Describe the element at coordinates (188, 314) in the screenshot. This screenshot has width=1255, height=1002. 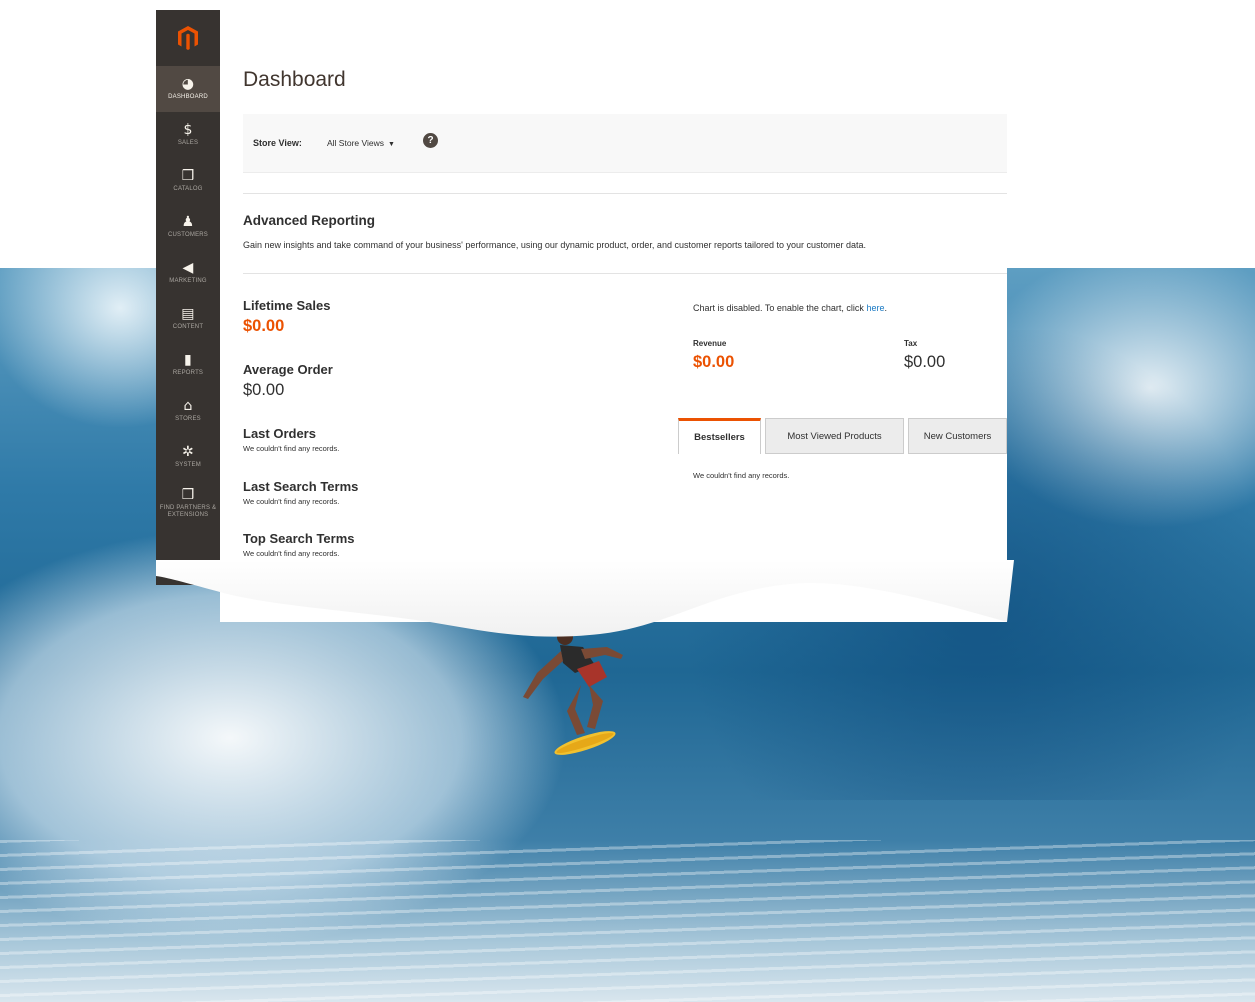
I see `layout-icon: ▤` at that location.